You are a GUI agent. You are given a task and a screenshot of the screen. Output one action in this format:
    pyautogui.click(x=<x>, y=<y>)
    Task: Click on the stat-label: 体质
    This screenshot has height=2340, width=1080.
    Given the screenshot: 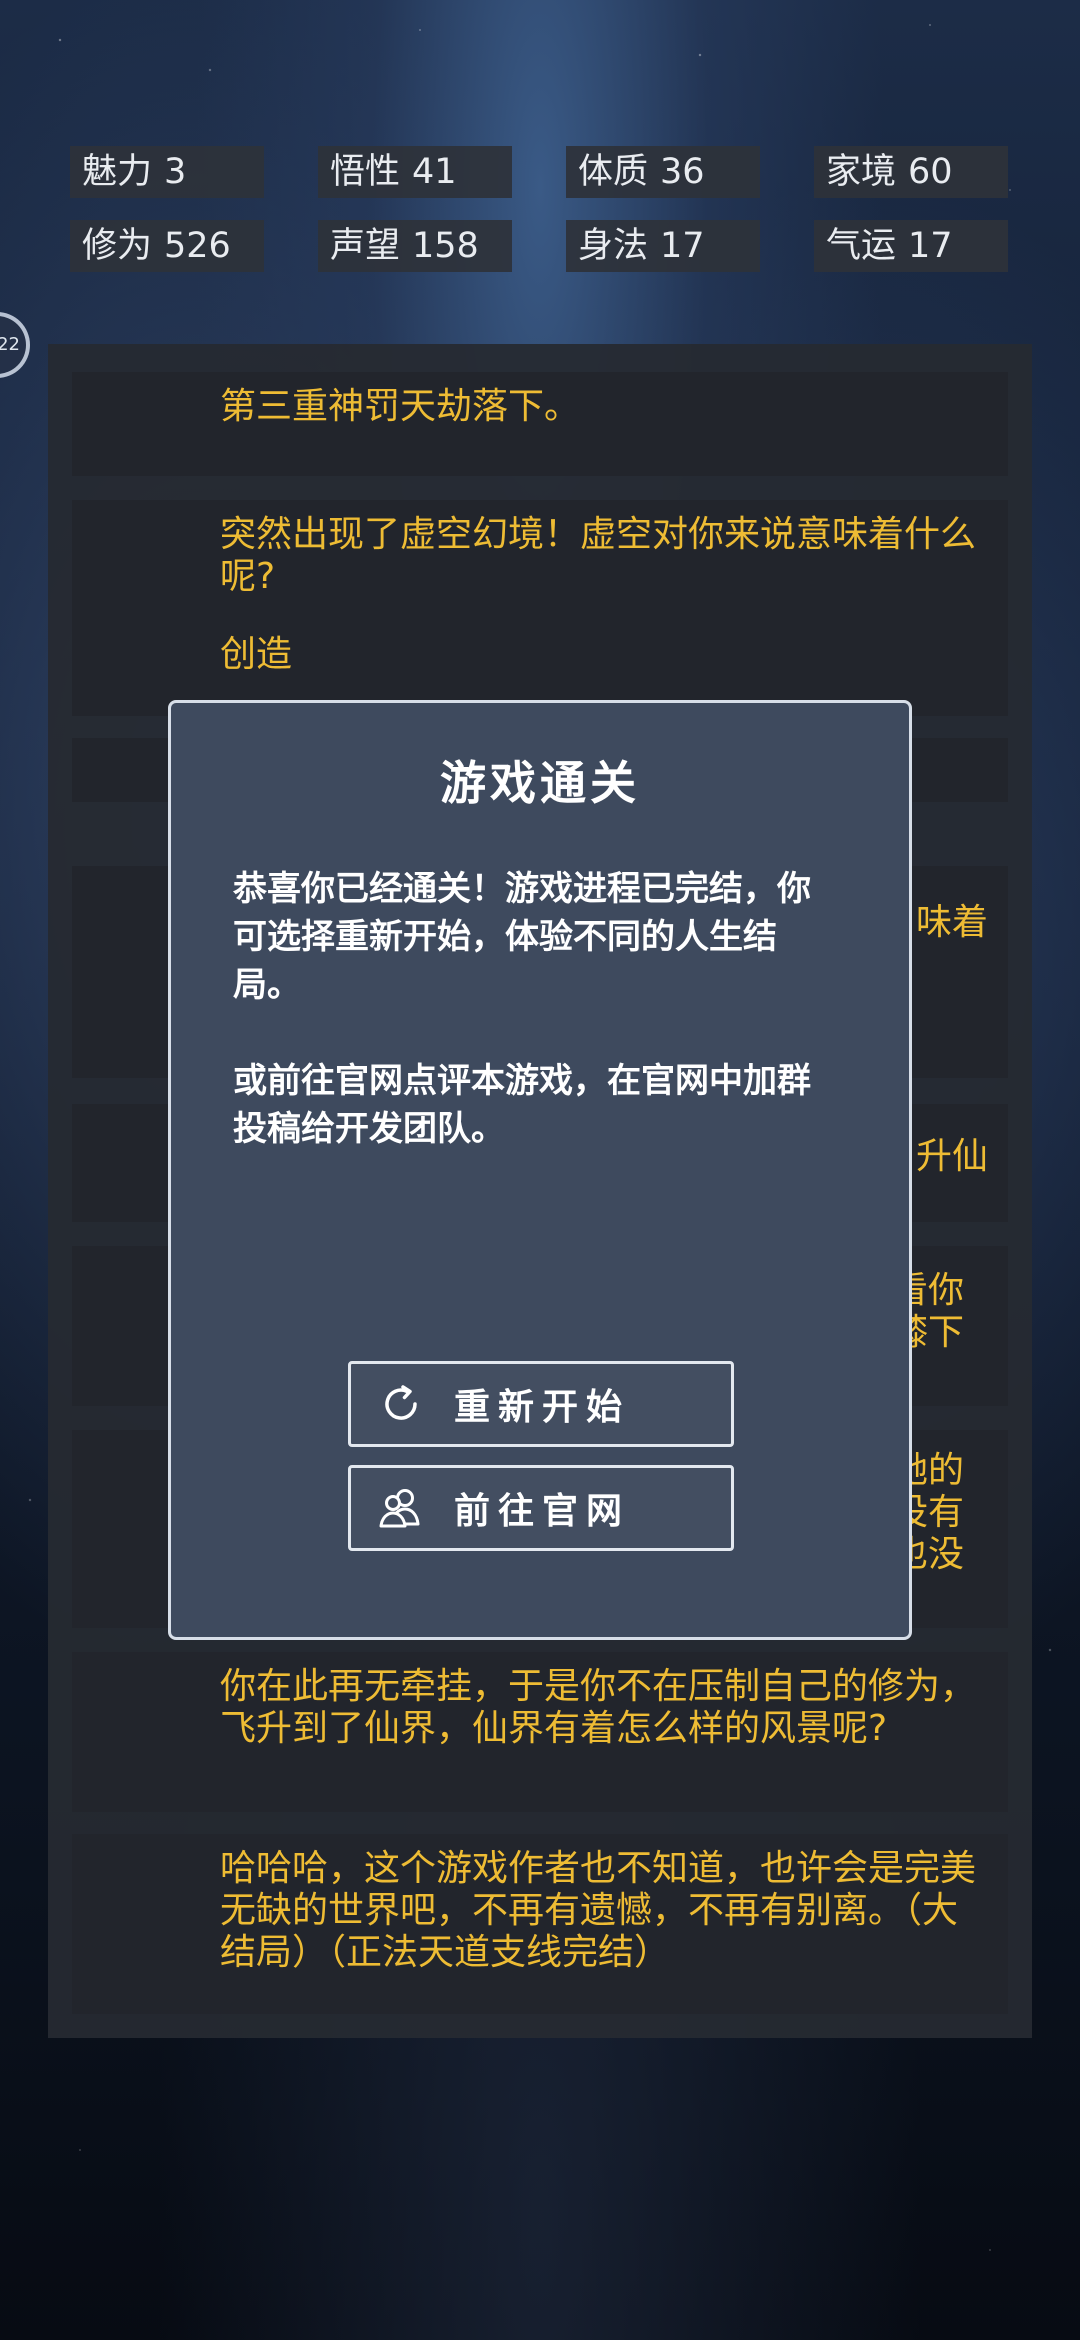 What is the action you would take?
    pyautogui.click(x=613, y=172)
    